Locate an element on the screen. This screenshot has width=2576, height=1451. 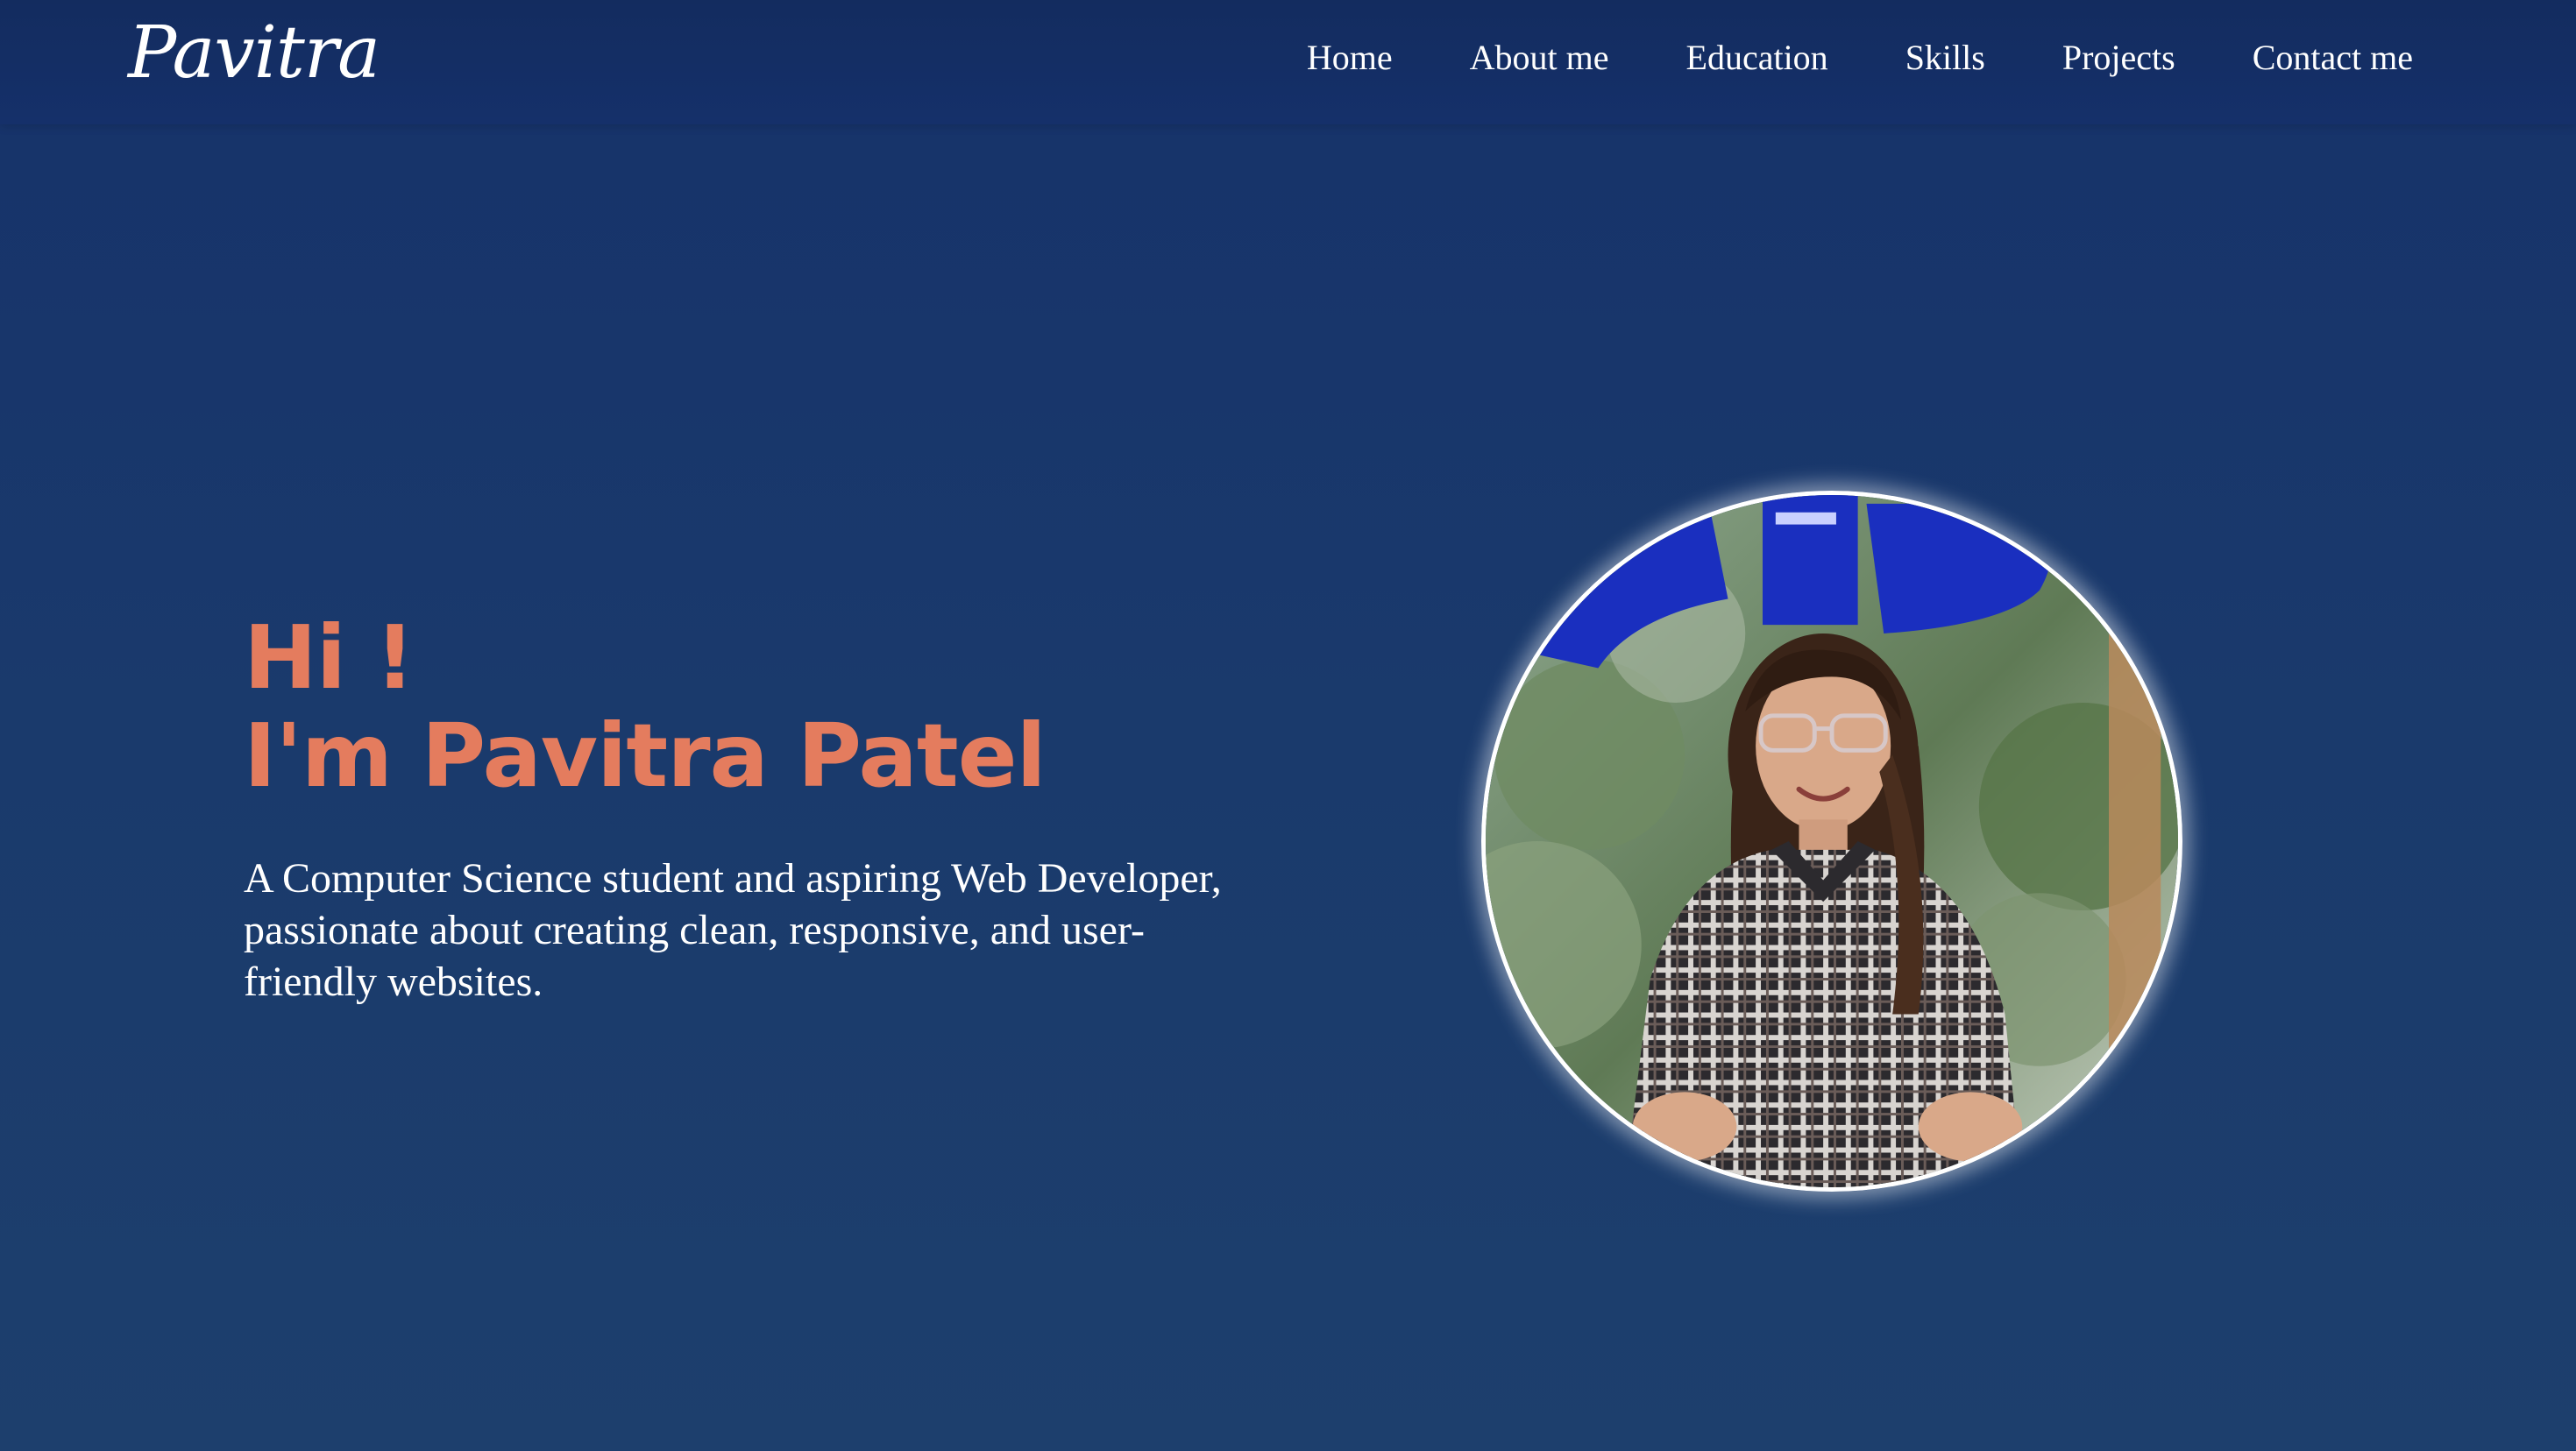
site-logo: Pavitra is located at coordinates (254, 54).